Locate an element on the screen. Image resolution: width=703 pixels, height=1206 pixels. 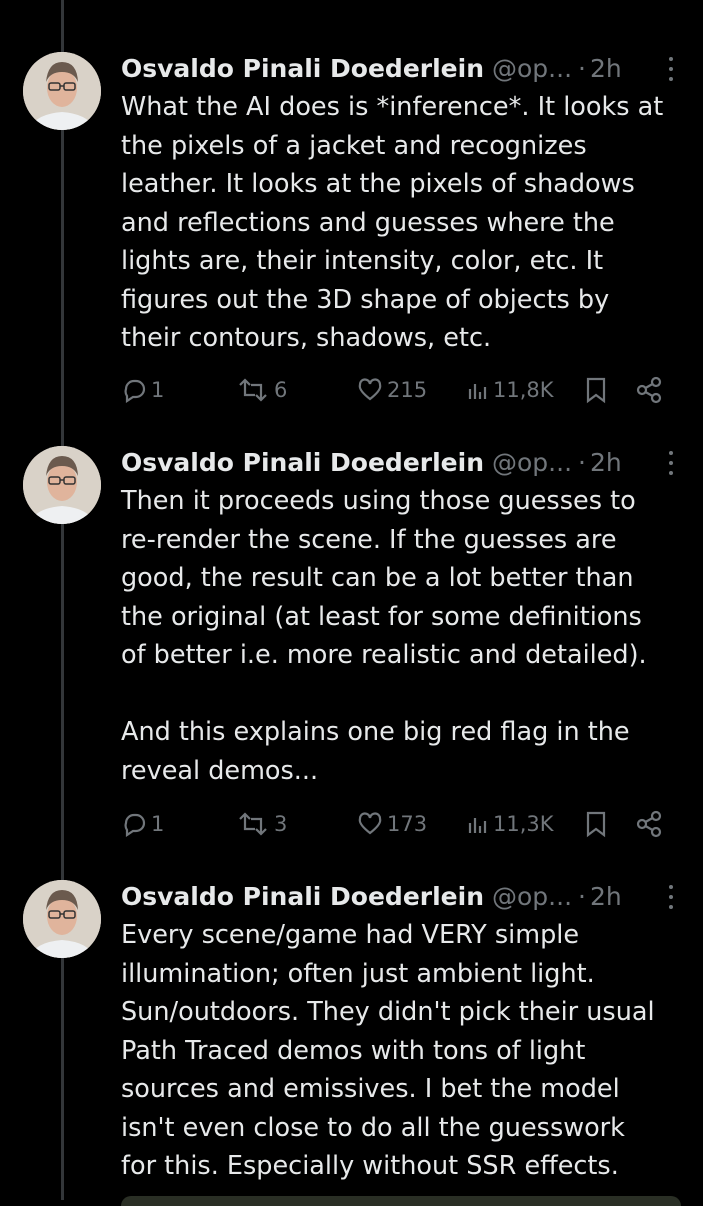
like-button: 215 is located at coordinates (392, 390).